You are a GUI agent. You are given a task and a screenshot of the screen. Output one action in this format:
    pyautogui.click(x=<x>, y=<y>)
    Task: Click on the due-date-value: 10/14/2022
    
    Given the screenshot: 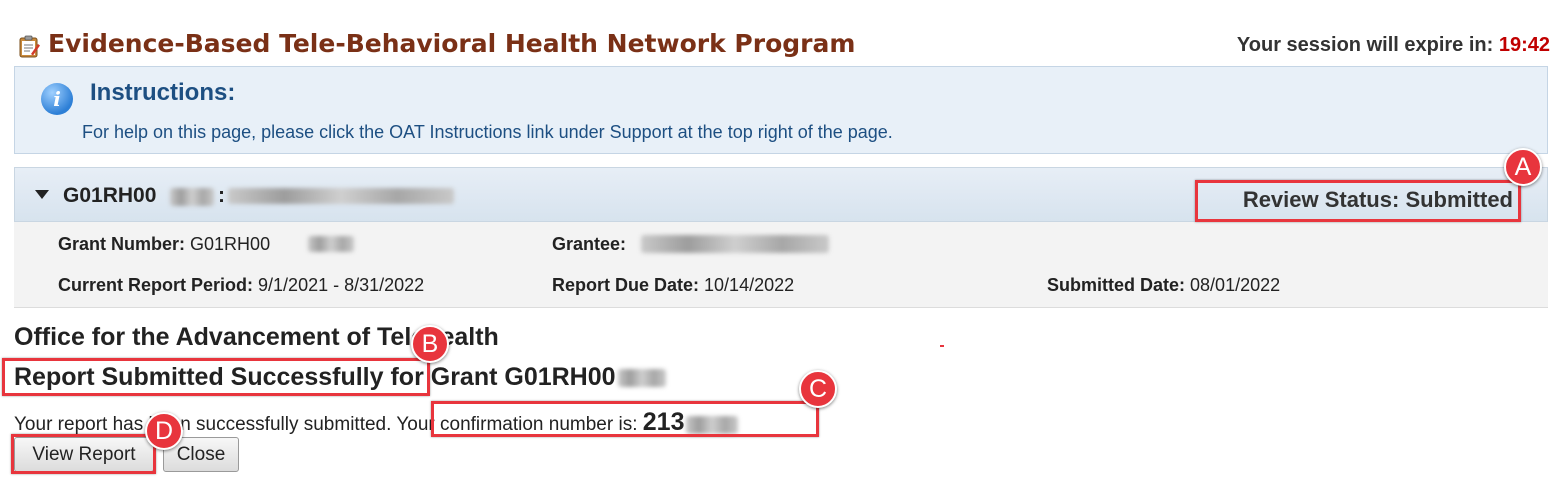 What is the action you would take?
    pyautogui.click(x=749, y=285)
    